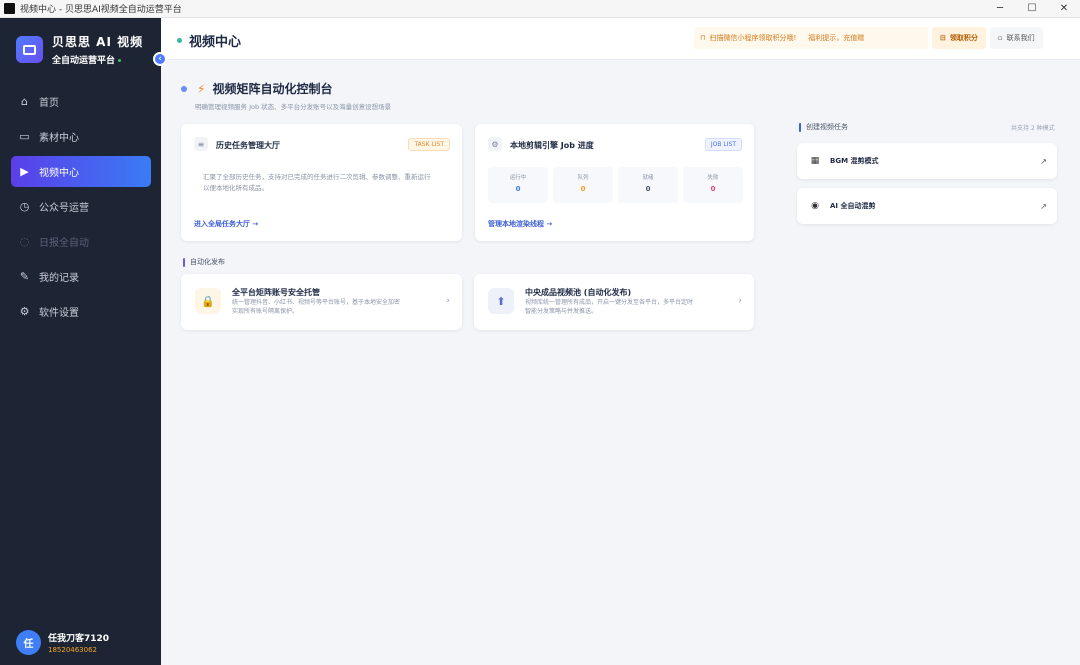 Image resolution: width=1080 pixels, height=665 pixels. What do you see at coordinates (201, 88) in the screenshot?
I see `bolt-icon: ⚡` at bounding box center [201, 88].